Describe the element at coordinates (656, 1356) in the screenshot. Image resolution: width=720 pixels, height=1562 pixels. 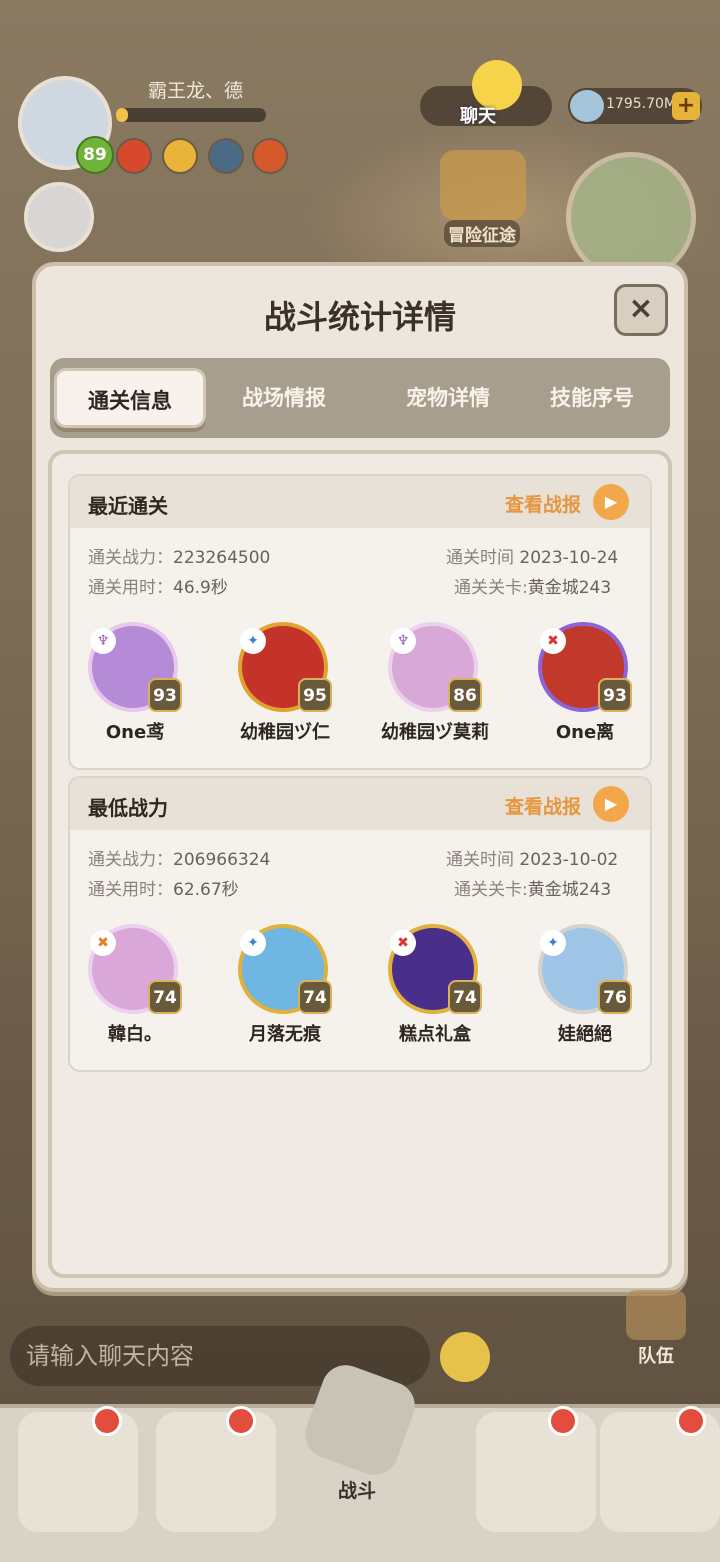
I see `team-label: 队伍` at that location.